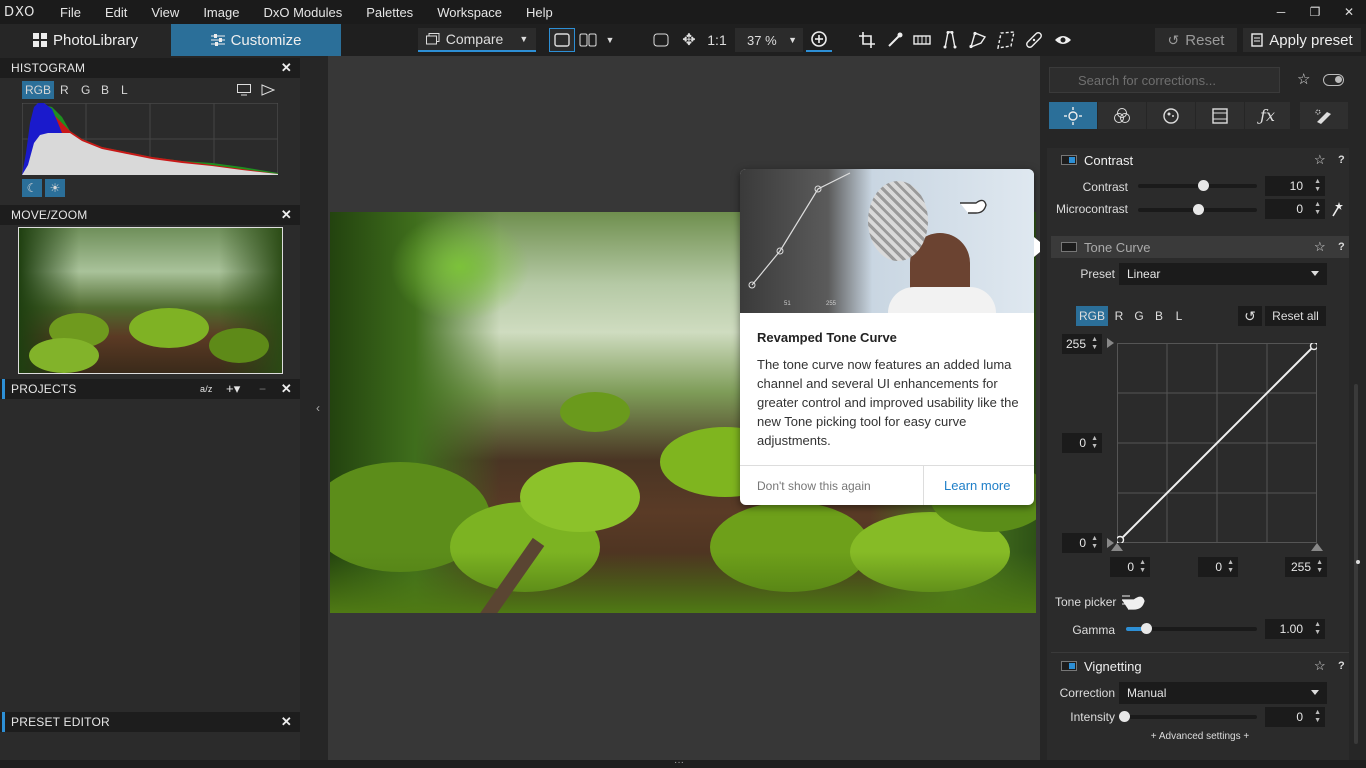 This screenshot has height=768, width=1366. I want to click on input-max-field: 255 ▲ ▼, so click(1306, 567).